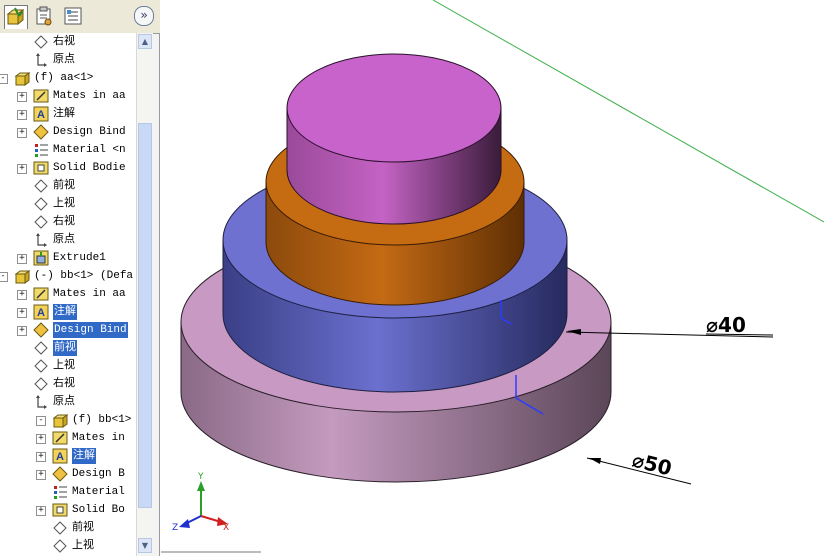  Describe the element at coordinates (64, 204) in the screenshot. I see `tree-item-label: 上视` at that location.